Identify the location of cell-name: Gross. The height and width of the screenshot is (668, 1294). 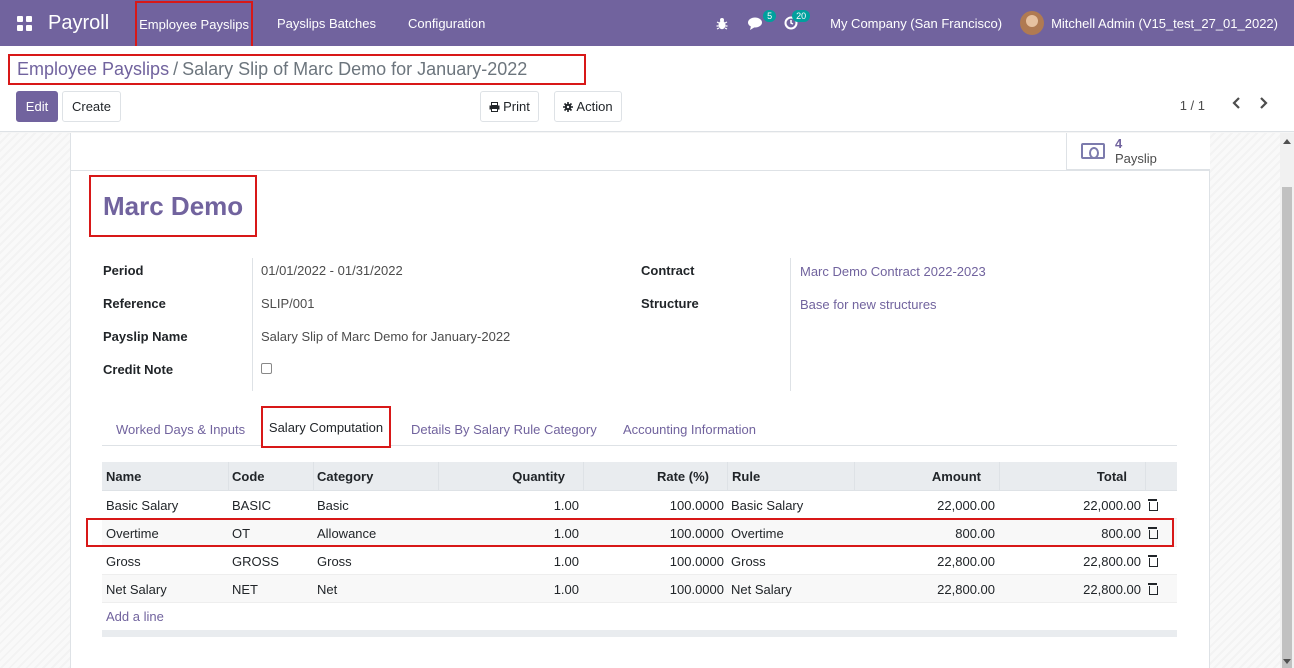
(123, 561).